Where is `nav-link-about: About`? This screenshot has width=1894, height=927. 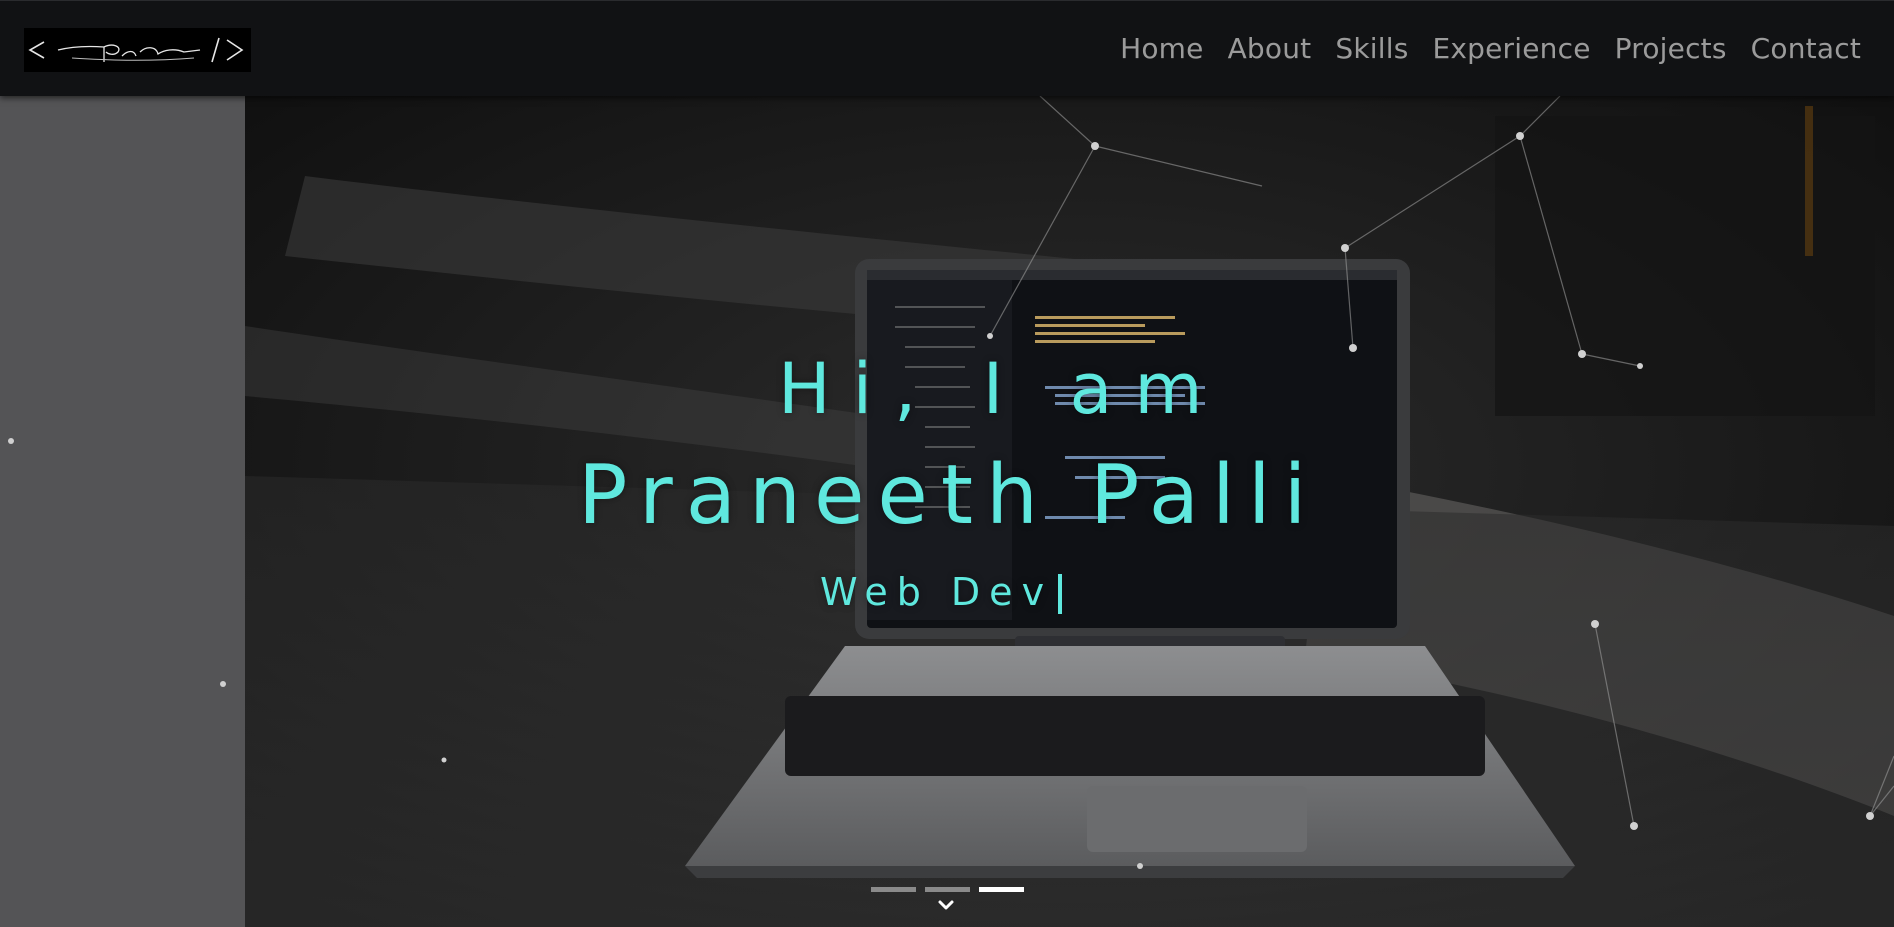 nav-link-about: About is located at coordinates (1270, 48).